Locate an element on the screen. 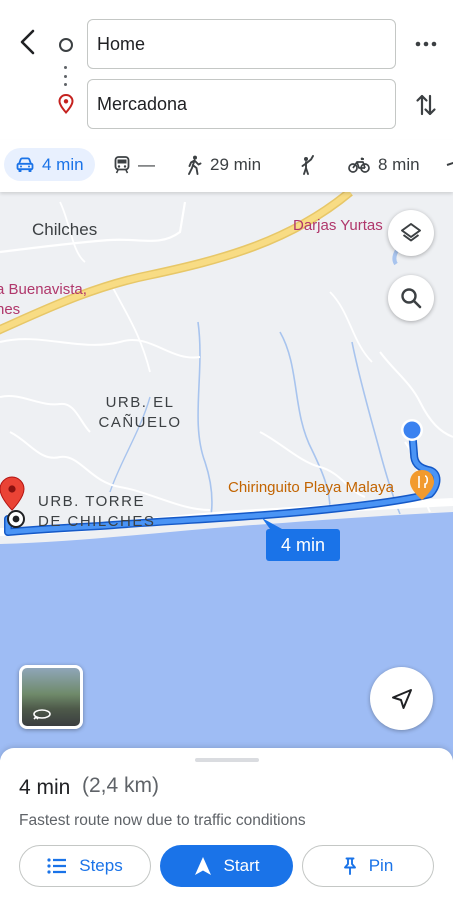  mode-walking: 29 min is located at coordinates (223, 164).